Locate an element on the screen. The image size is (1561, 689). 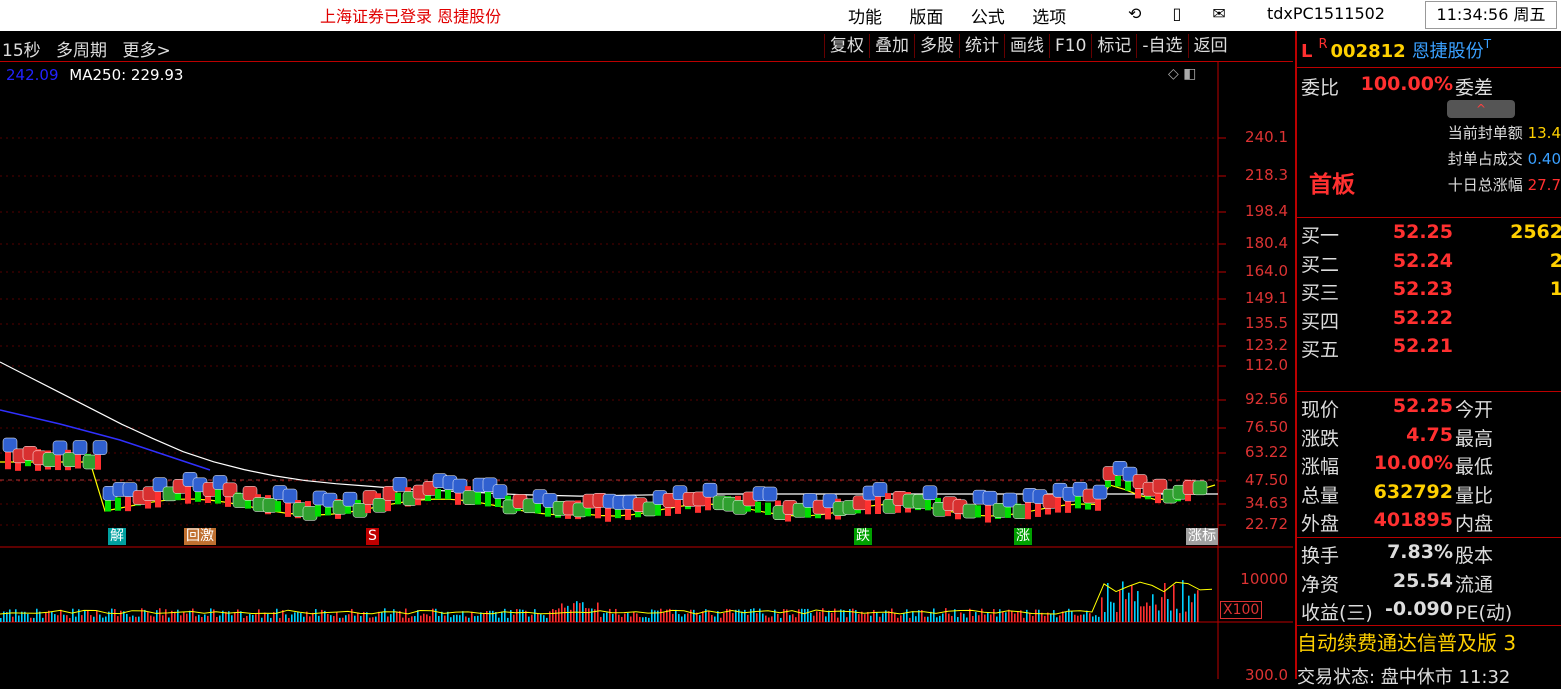
draw-line-button: 画线 is located at coordinates (1026, 46).